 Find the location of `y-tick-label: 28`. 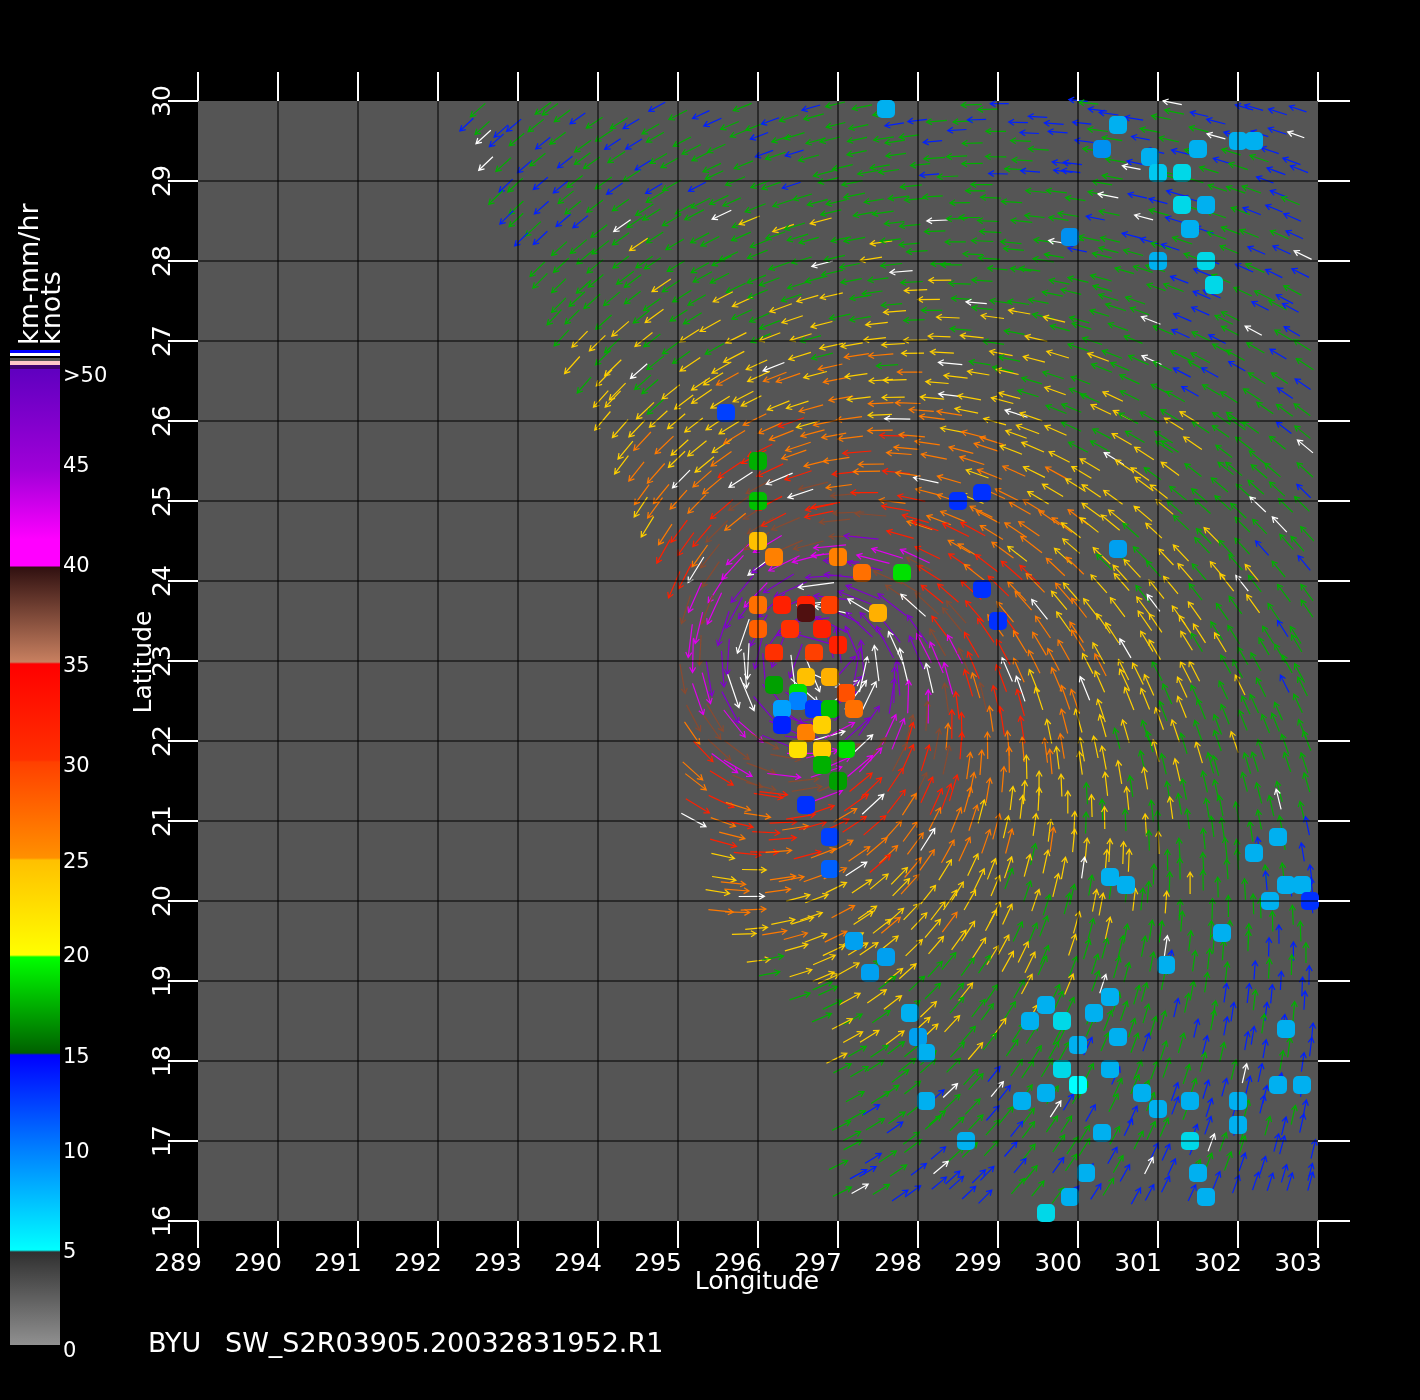

y-tick-label: 28 is located at coordinates (161, 261).